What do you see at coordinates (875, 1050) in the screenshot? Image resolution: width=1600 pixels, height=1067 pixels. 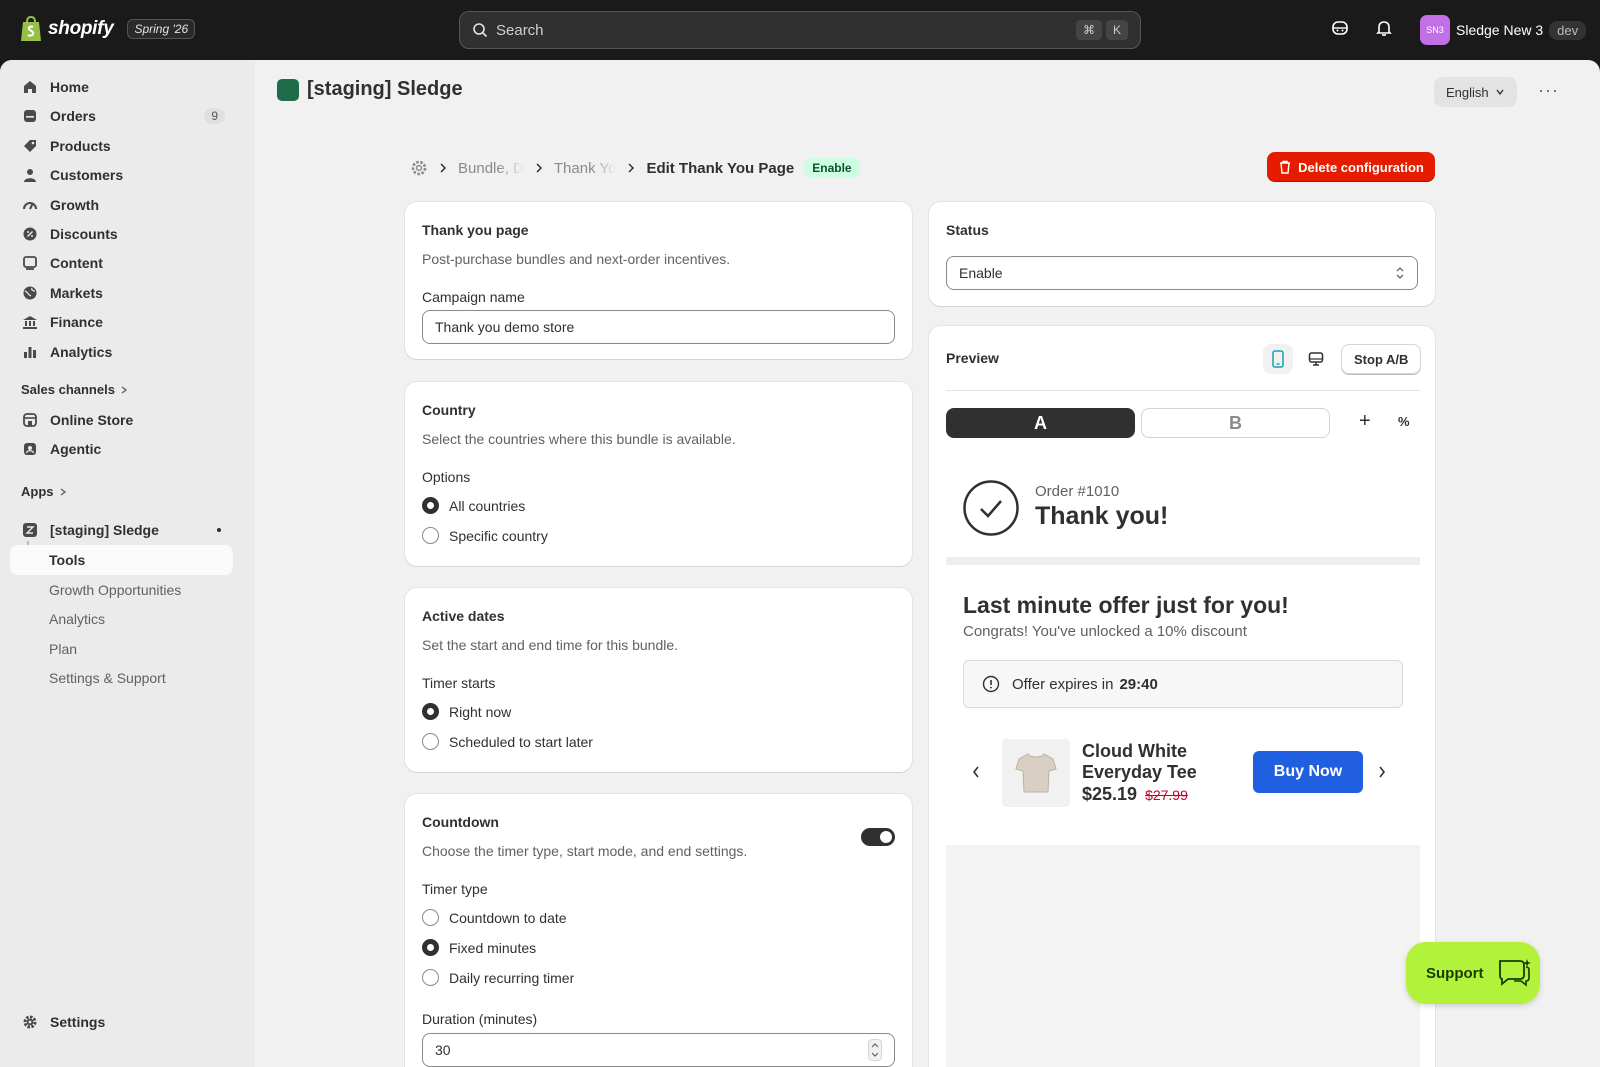 I see `stepper-icon` at bounding box center [875, 1050].